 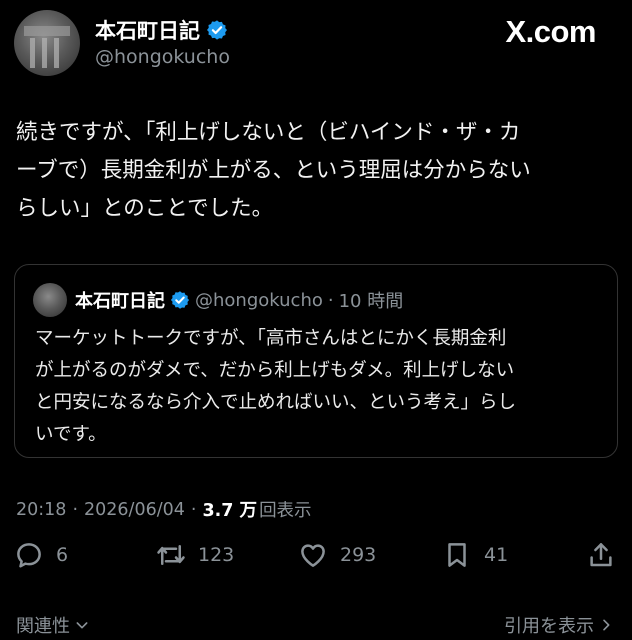 I want to click on repost-button: 123, so click(x=195, y=555).